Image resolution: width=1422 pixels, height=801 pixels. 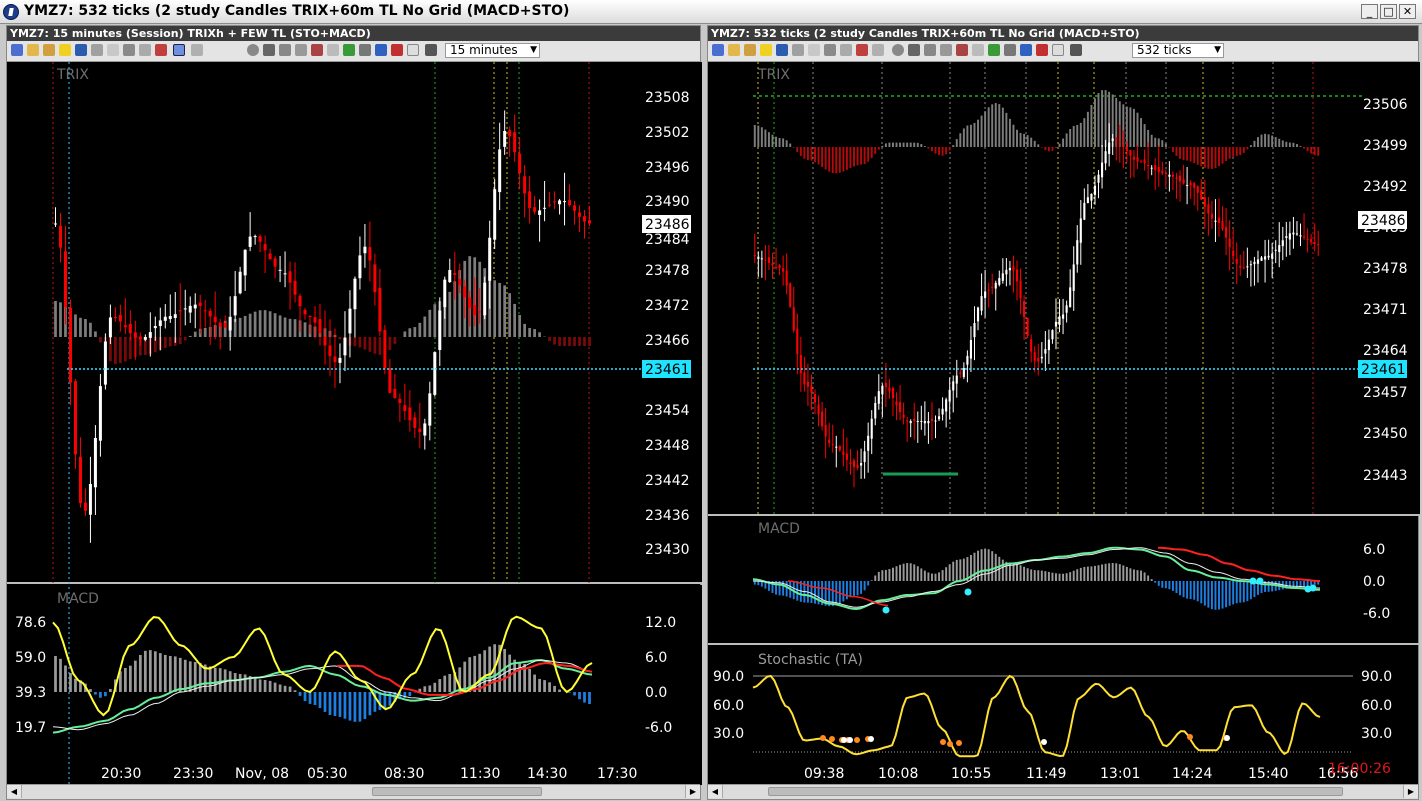 I want to click on close-button: ✕, so click(x=1407, y=11).